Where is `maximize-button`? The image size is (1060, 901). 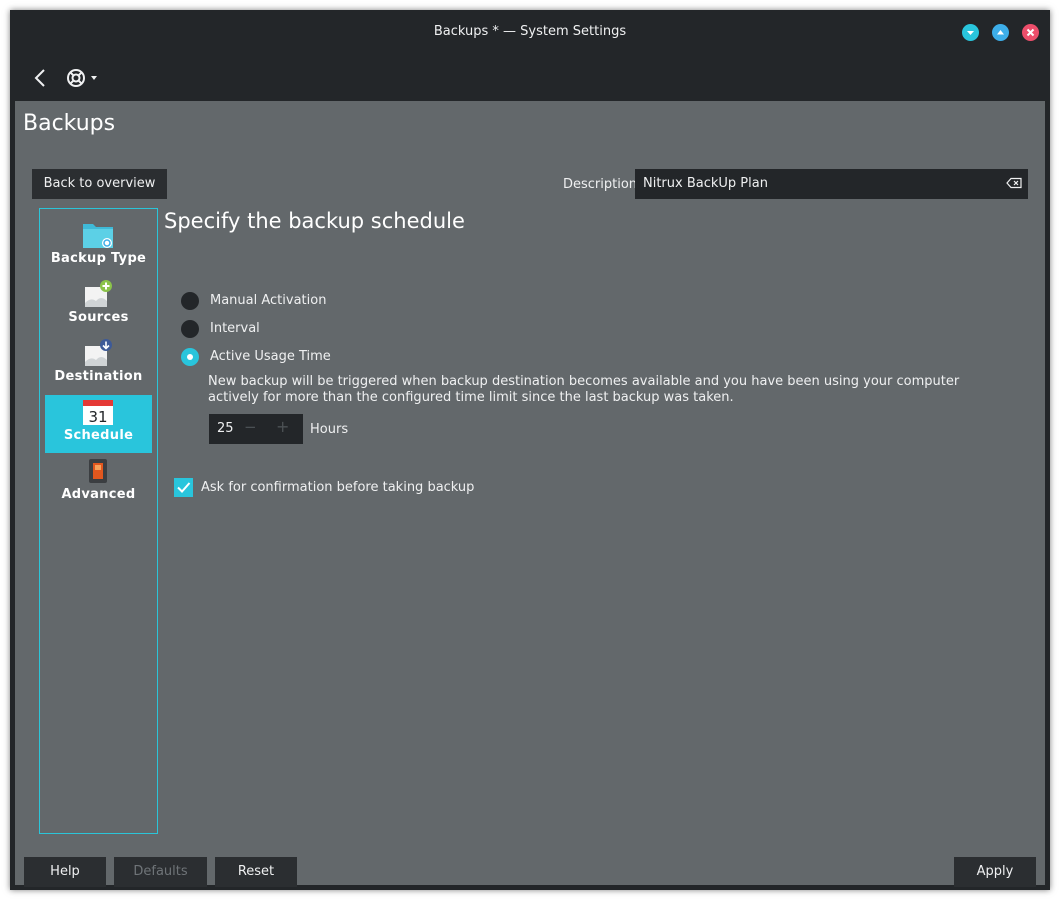 maximize-button is located at coordinates (1000, 32).